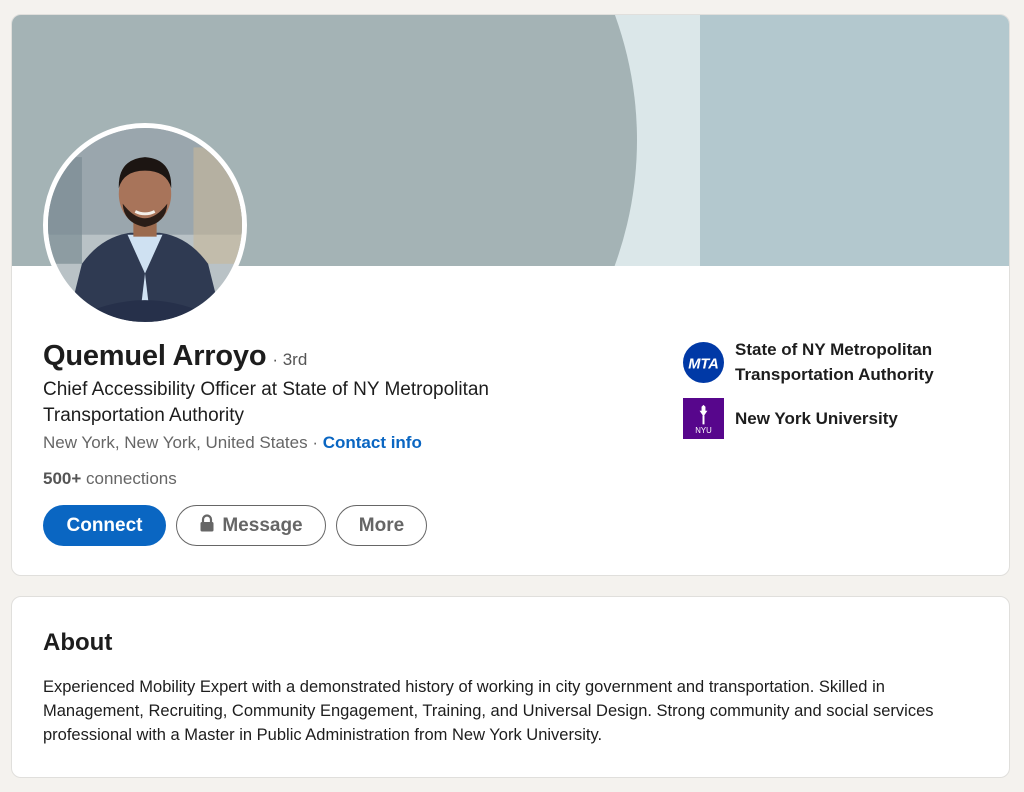 The height and width of the screenshot is (792, 1024). I want to click on mta-logo-text: MTA, so click(703, 364).